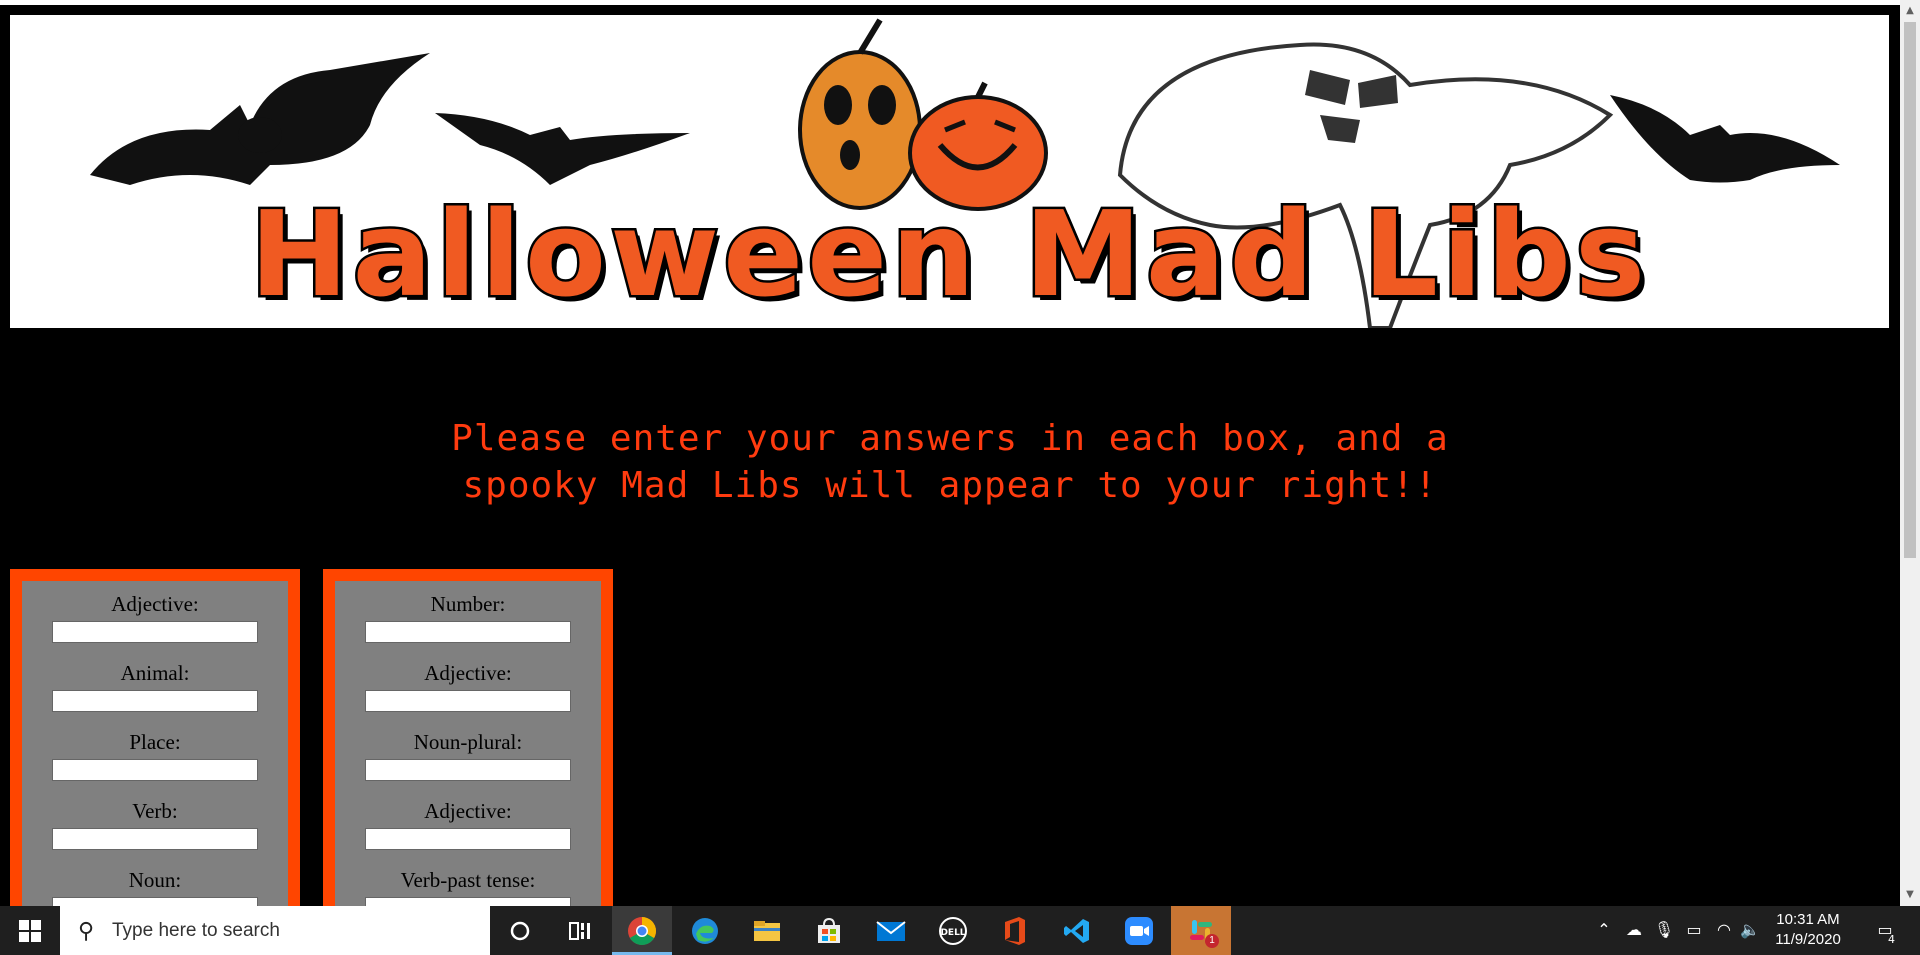 The width and height of the screenshot is (1920, 955). What do you see at coordinates (155, 770) in the screenshot?
I see `place-input` at bounding box center [155, 770].